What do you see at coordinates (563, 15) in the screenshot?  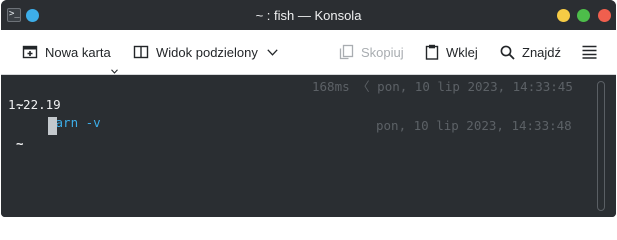 I see `minimize-button` at bounding box center [563, 15].